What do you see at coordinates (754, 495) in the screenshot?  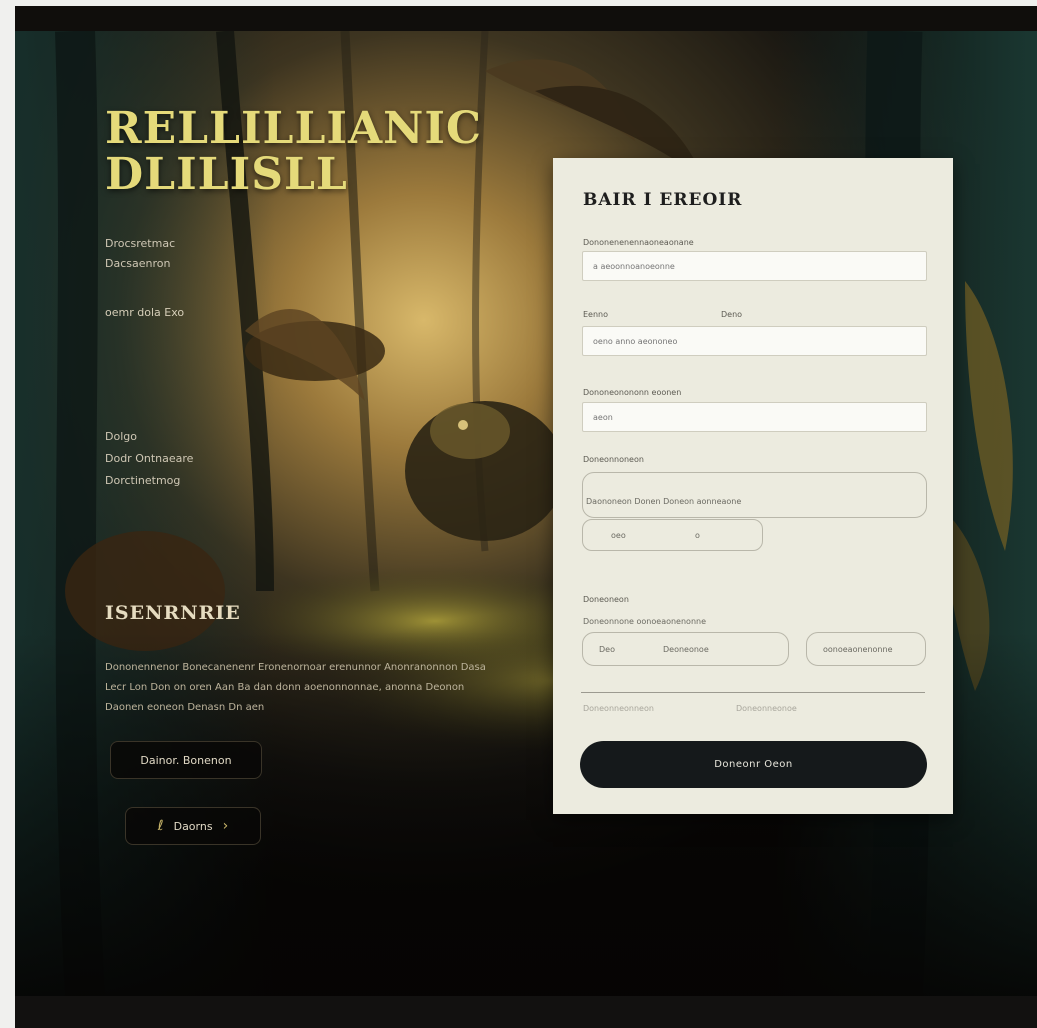 I see `field4-textarea` at bounding box center [754, 495].